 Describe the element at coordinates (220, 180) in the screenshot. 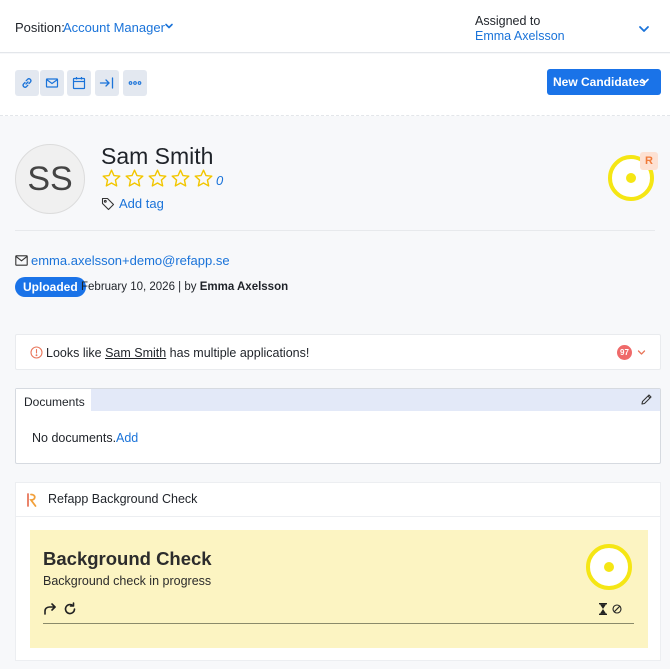

I see `rating-value: 0` at that location.